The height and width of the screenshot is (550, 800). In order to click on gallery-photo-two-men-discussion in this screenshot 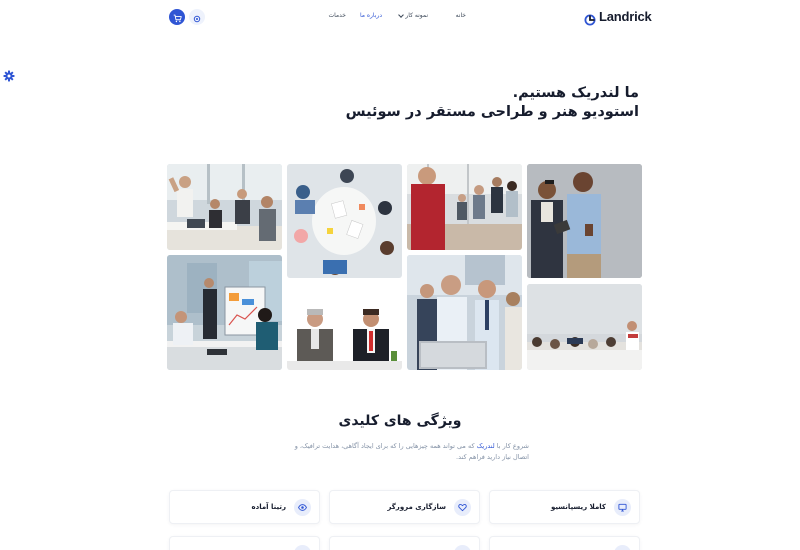, I will do `click(344, 326)`.